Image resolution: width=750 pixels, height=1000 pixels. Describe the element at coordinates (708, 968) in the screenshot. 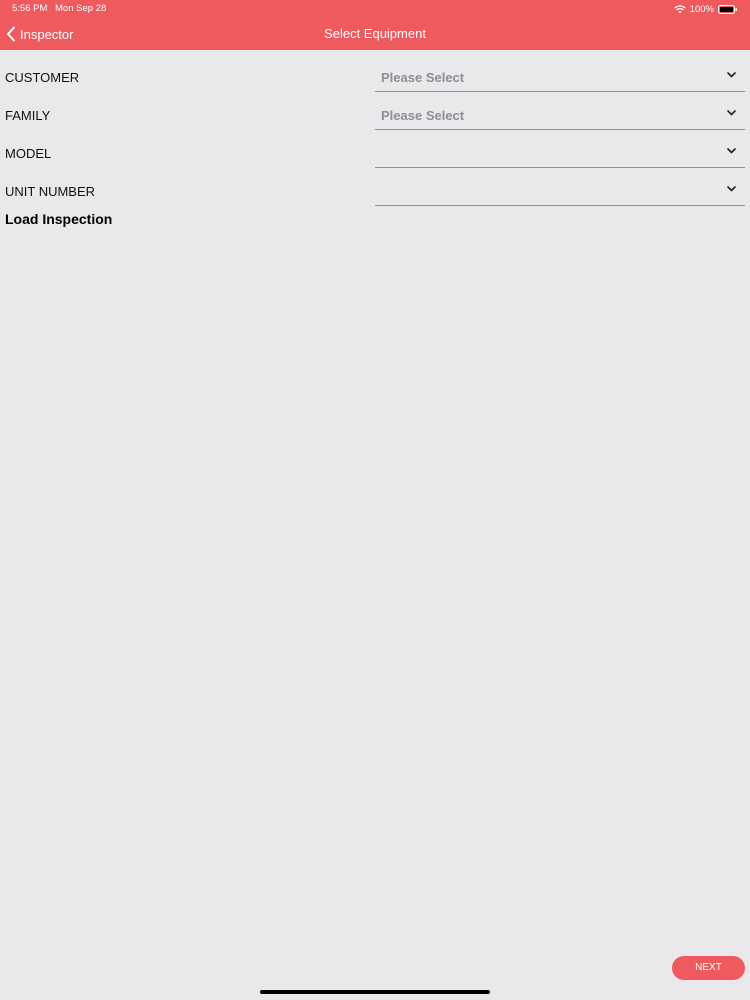

I see `next-button: NEXT` at that location.